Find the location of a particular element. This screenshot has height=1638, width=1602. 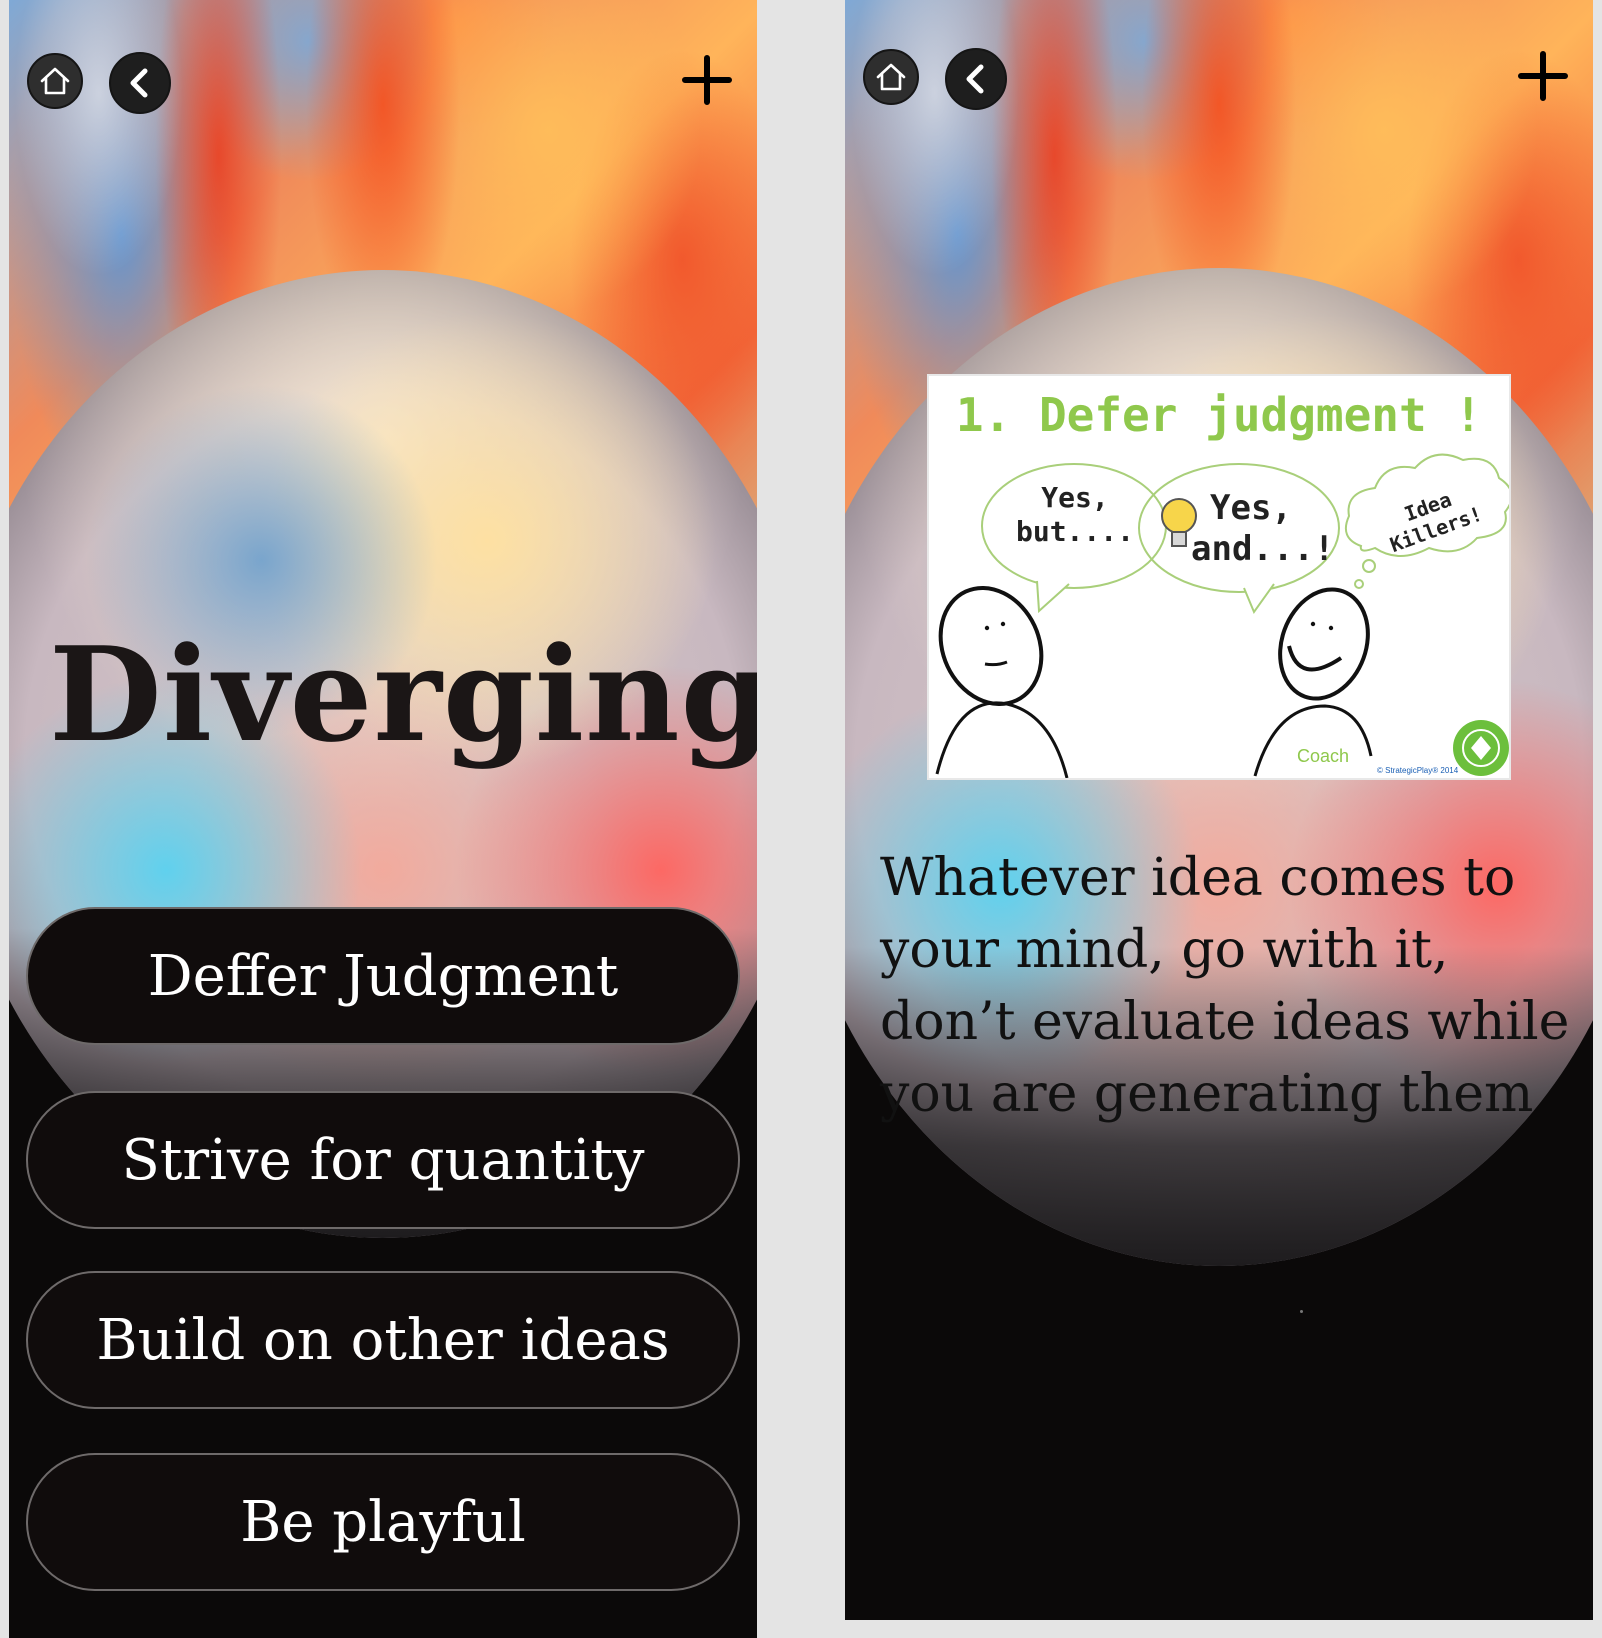

option-strive-for-quantity-button: Strive for quantity is located at coordinates (383, 1160).